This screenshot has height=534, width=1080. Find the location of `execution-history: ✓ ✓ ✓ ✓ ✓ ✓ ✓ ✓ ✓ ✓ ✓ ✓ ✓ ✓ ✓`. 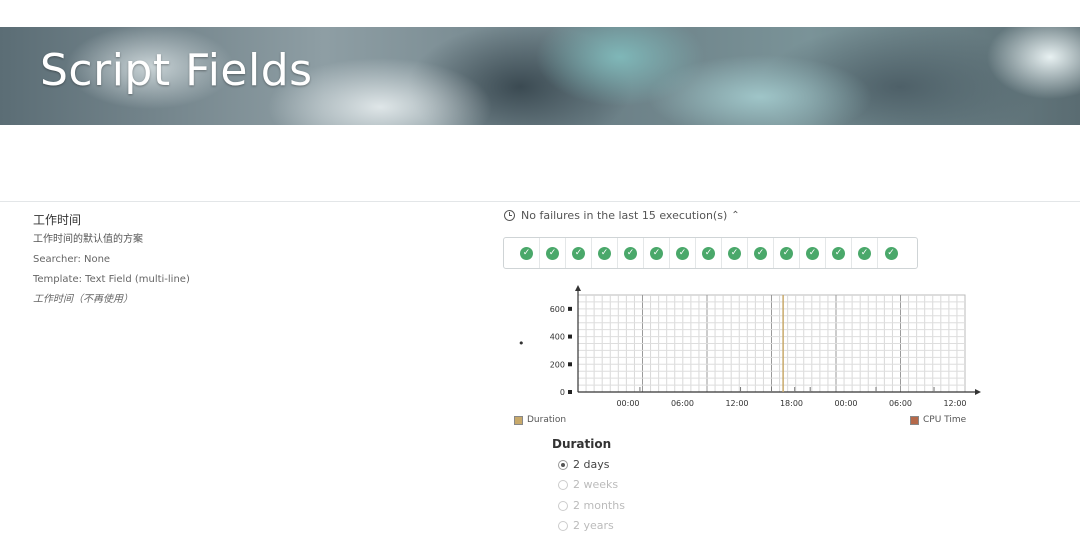

execution-history: ✓ ✓ ✓ ✓ ✓ ✓ ✓ ✓ ✓ ✓ ✓ ✓ ✓ ✓ ✓ is located at coordinates (710, 253).